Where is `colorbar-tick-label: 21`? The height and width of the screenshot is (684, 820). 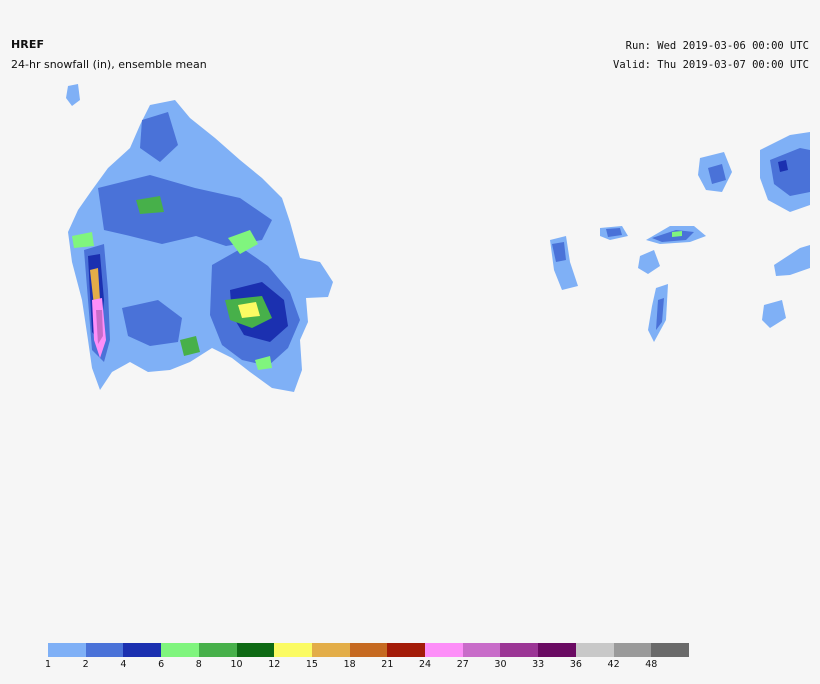 colorbar-tick-label: 21 is located at coordinates (387, 664).